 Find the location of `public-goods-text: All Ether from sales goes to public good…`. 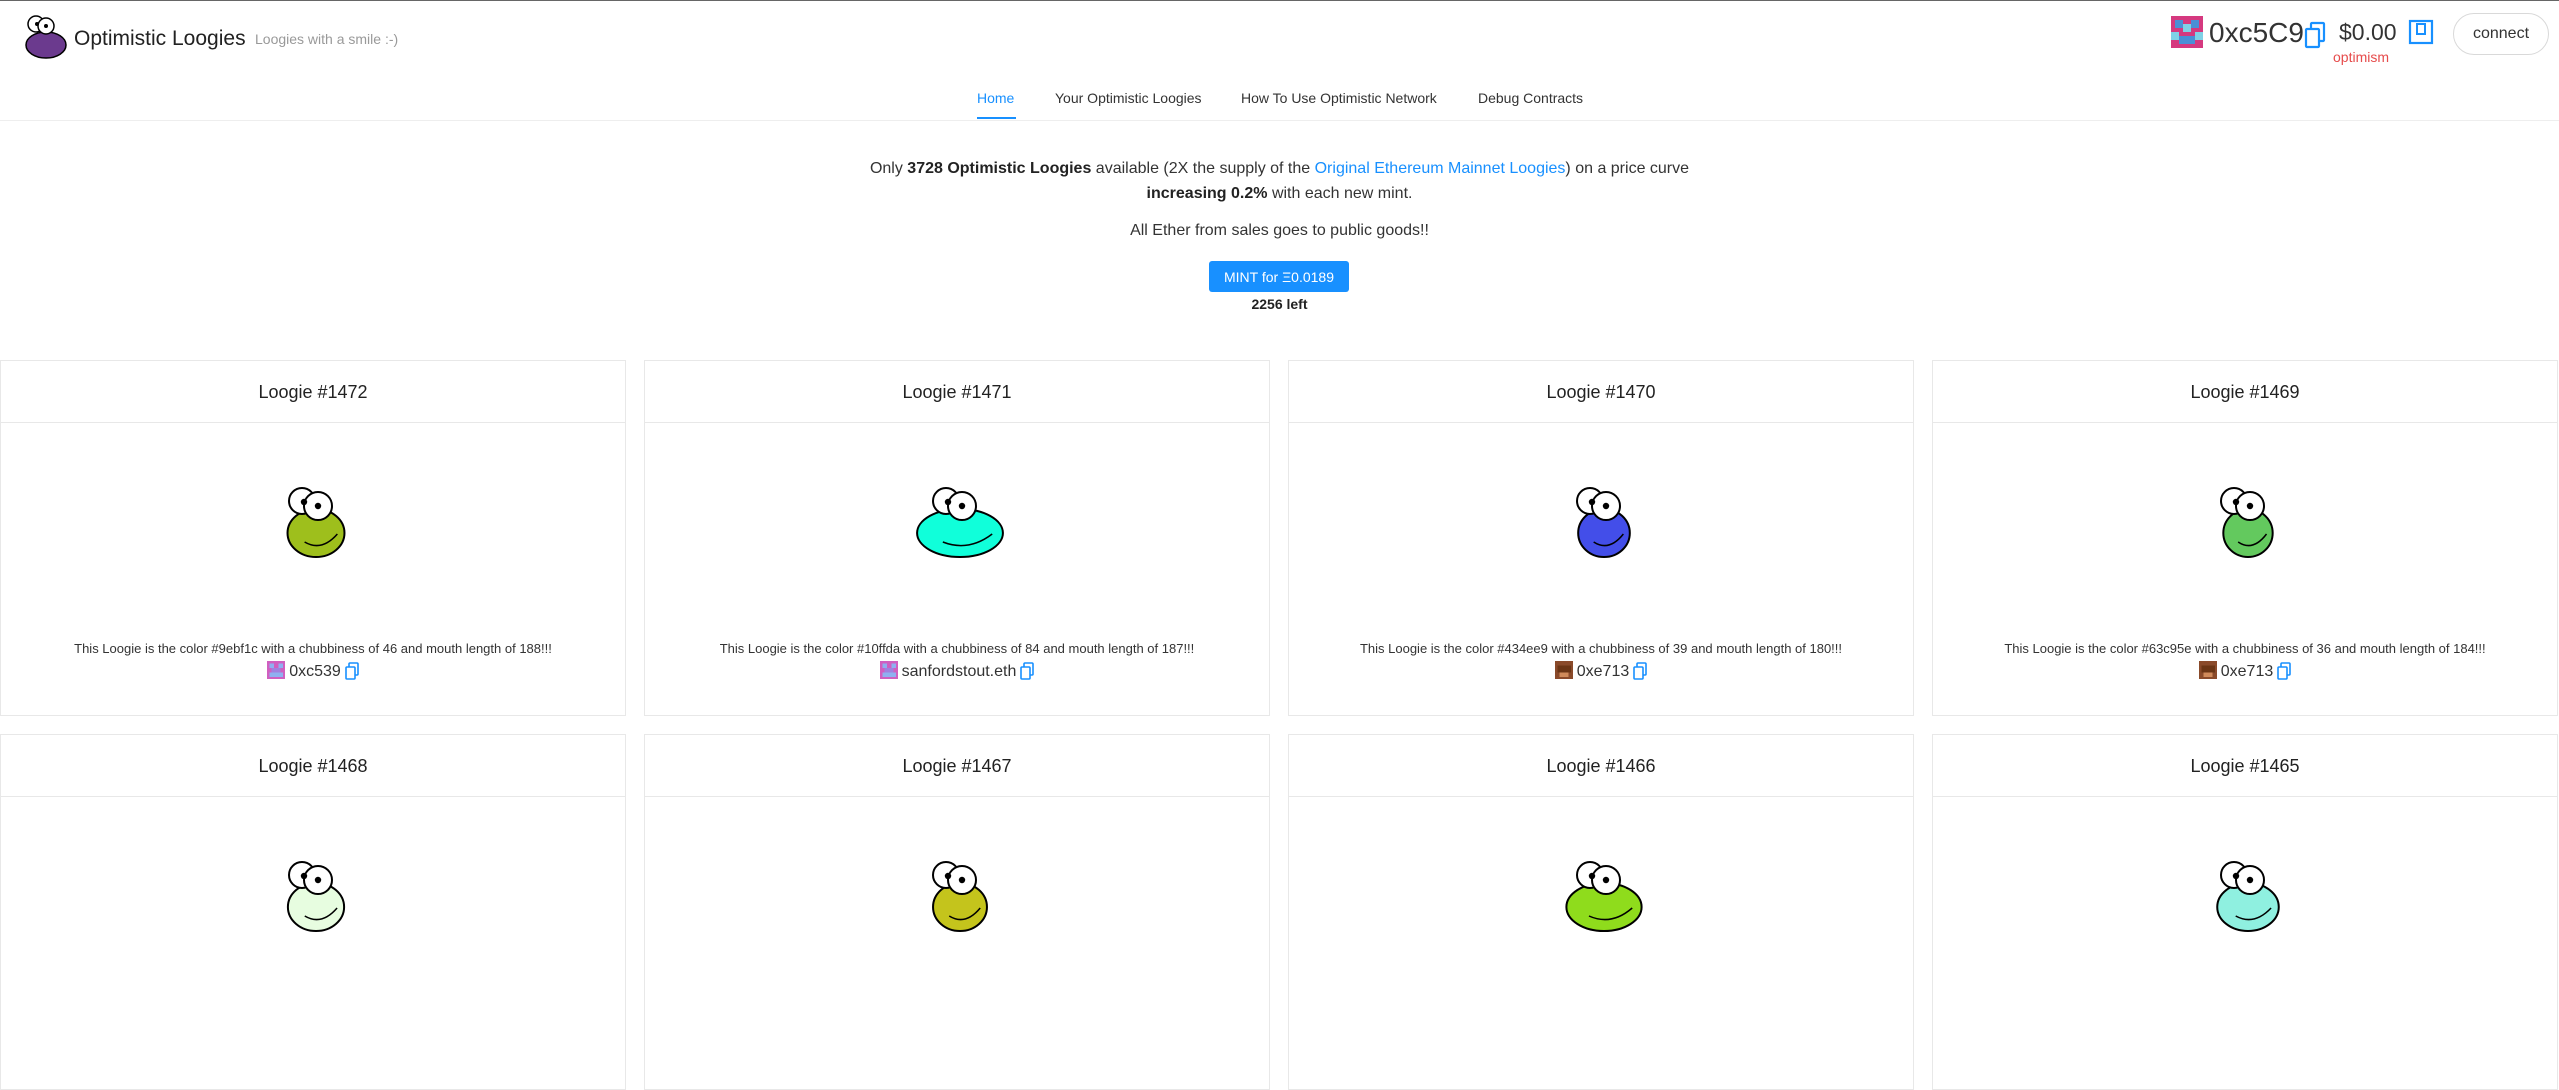

public-goods-text: All Ether from sales goes to public good… is located at coordinates (1279, 230).